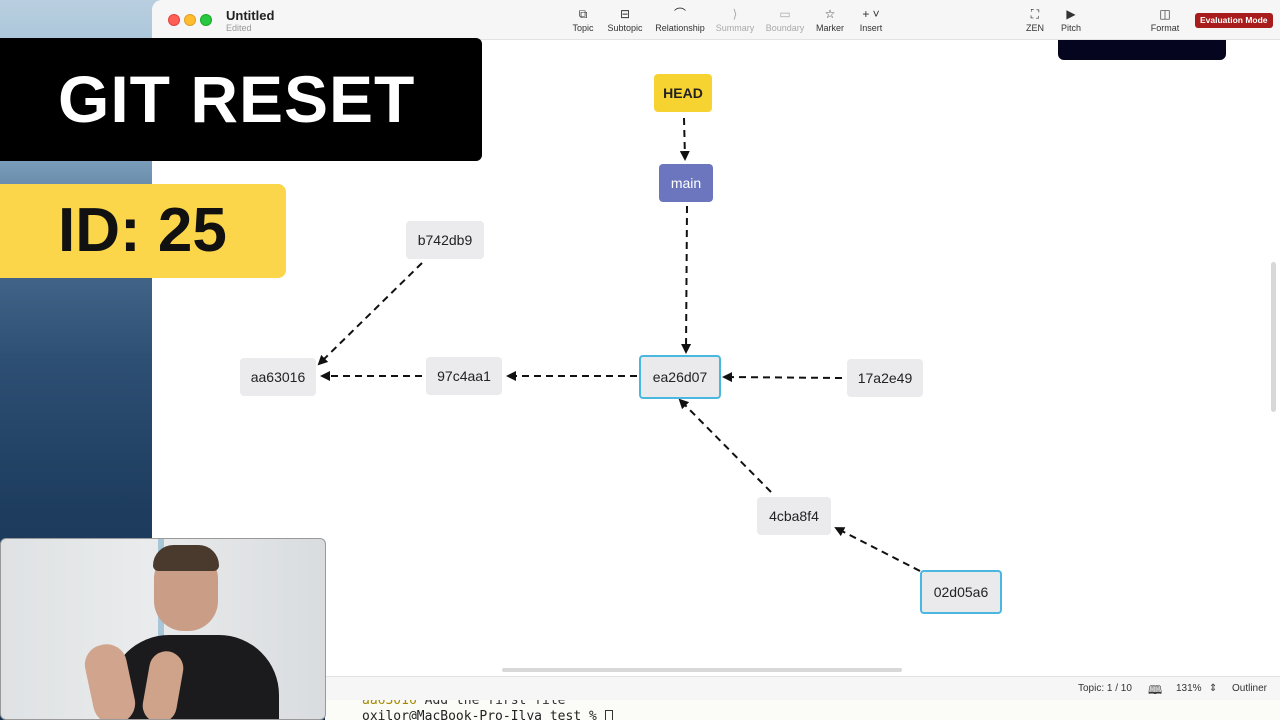  What do you see at coordinates (190, 20) in the screenshot?
I see `minimize-window-button` at bounding box center [190, 20].